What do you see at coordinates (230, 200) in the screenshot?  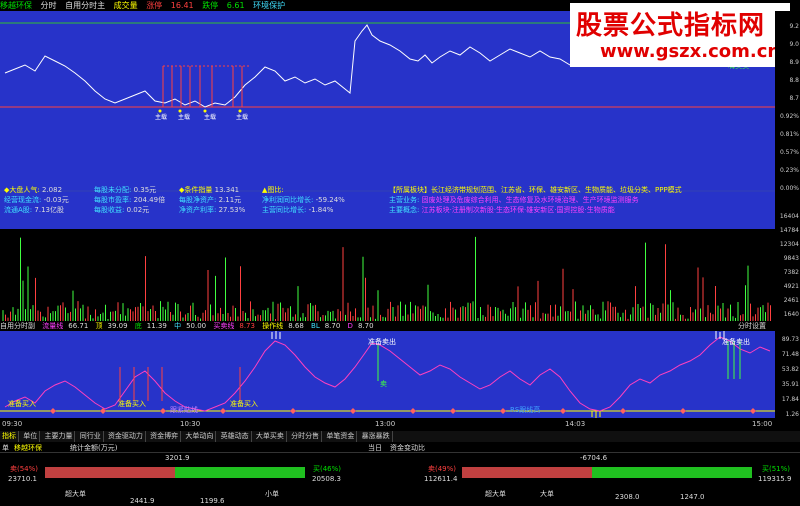 I see `navps-value: 2.11元` at bounding box center [230, 200].